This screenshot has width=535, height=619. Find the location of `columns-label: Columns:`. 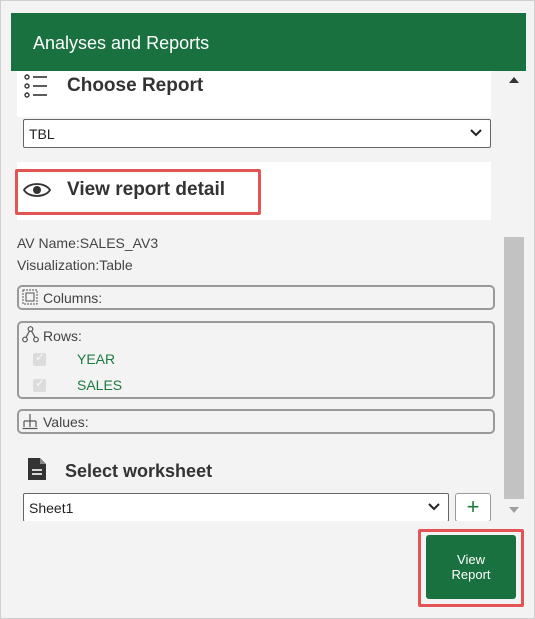

columns-label: Columns: is located at coordinates (73, 298).